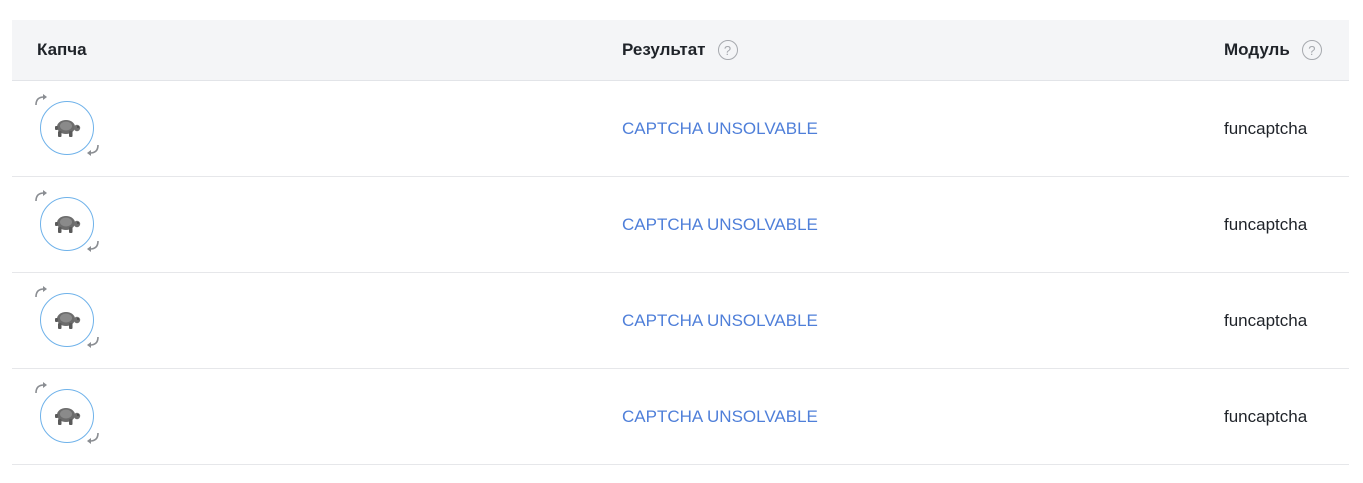  What do you see at coordinates (664, 49) in the screenshot?
I see `column-header-result-label: Результат` at bounding box center [664, 49].